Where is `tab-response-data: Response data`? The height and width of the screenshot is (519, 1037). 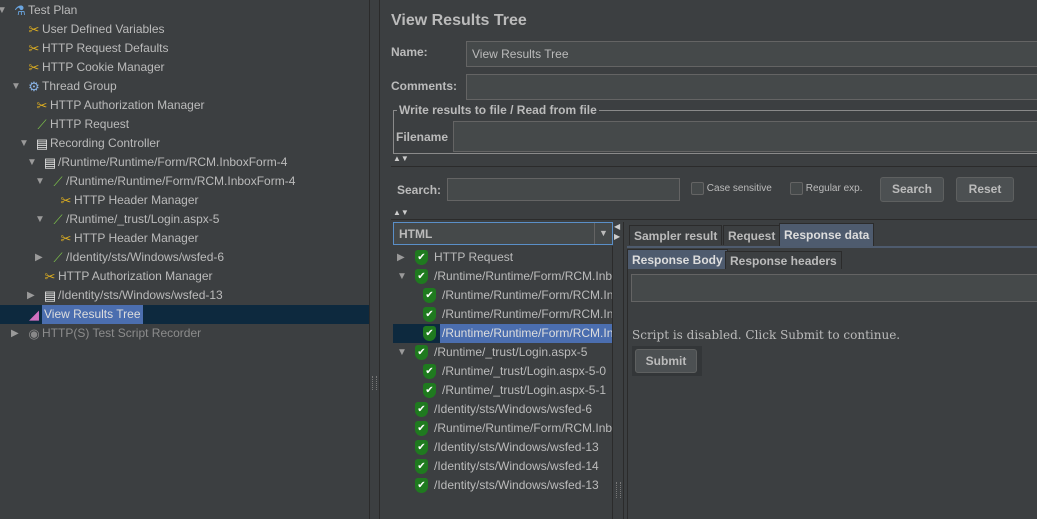 tab-response-data: Response data is located at coordinates (827, 234).